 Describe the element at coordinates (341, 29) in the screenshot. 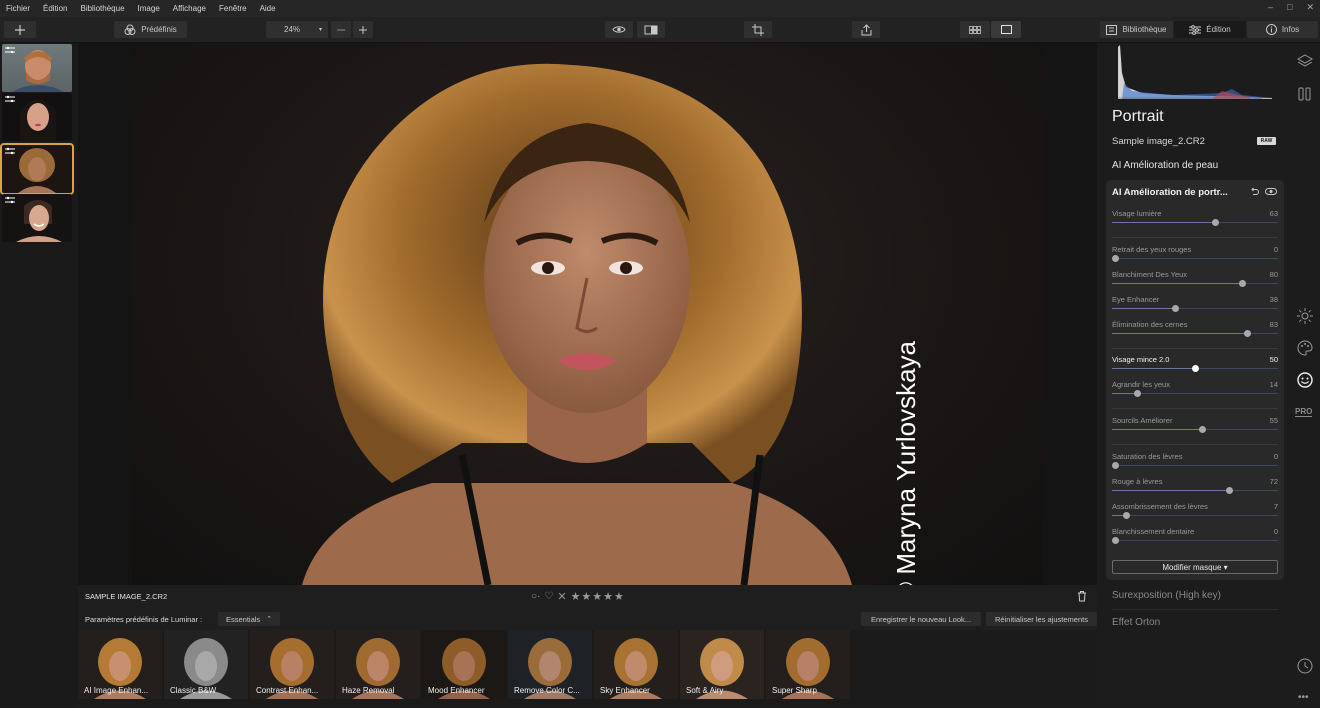

I see `zoom-out-button` at that location.